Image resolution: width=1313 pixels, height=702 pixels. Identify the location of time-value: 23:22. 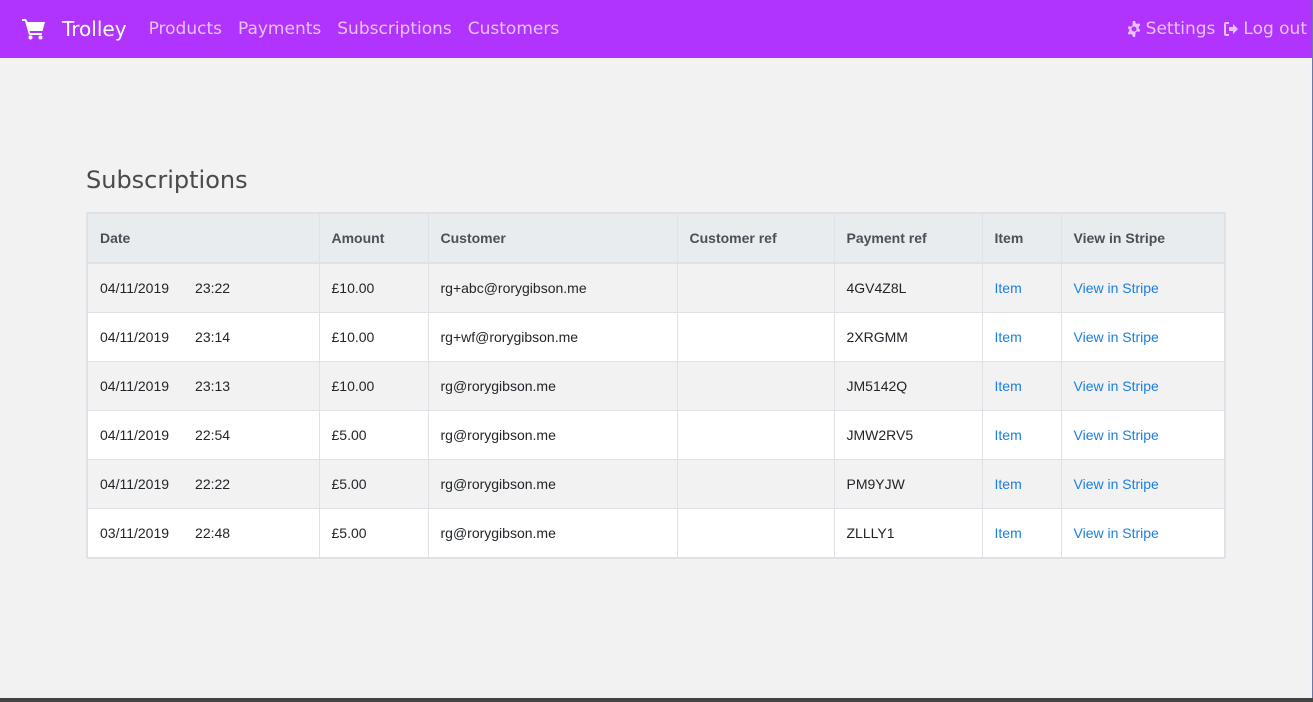
(213, 287).